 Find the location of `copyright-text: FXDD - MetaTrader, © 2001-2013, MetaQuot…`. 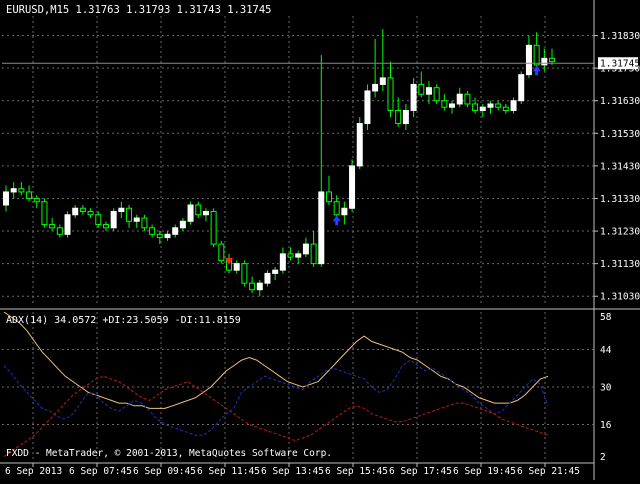

copyright-text: FXDD - MetaTrader, © 2001-2013, MetaQuot… is located at coordinates (169, 453).